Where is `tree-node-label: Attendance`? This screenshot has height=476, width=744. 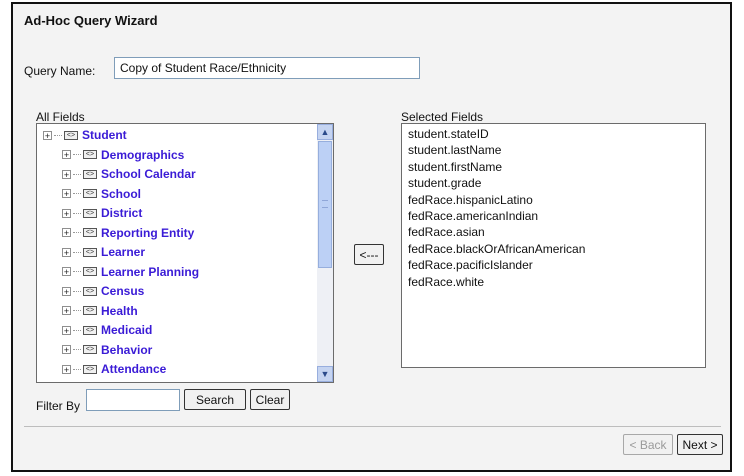
tree-node-label: Attendance is located at coordinates (133, 369).